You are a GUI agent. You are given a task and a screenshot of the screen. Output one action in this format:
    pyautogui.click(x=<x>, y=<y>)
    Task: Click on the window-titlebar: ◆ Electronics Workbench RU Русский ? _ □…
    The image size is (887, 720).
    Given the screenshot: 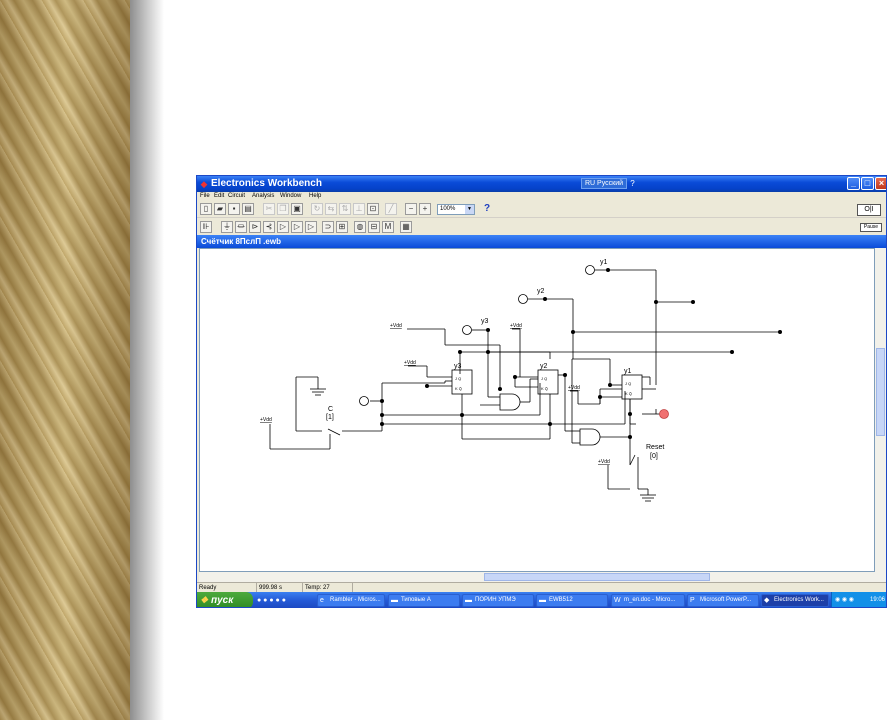 What is the action you would take?
    pyautogui.click(x=541, y=184)
    